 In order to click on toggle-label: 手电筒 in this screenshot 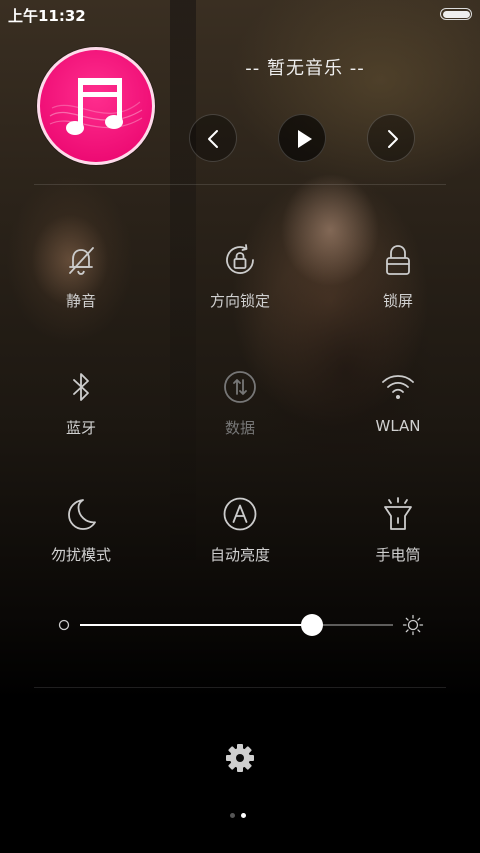, I will do `click(398, 555)`.